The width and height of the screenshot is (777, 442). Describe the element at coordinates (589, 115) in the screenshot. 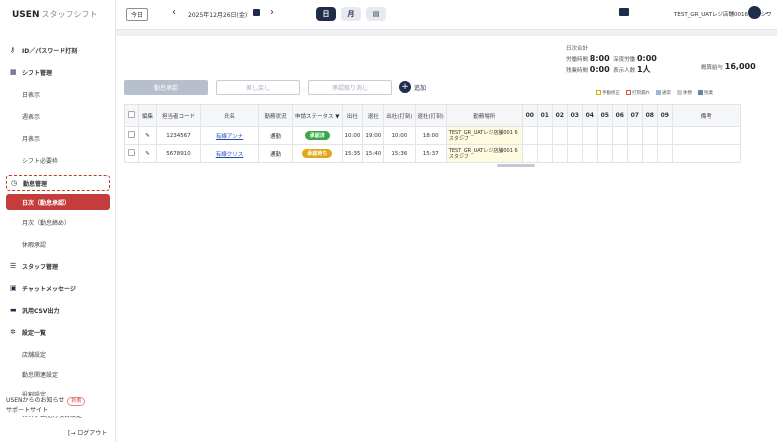

I see `hour-04: 04` at that location.